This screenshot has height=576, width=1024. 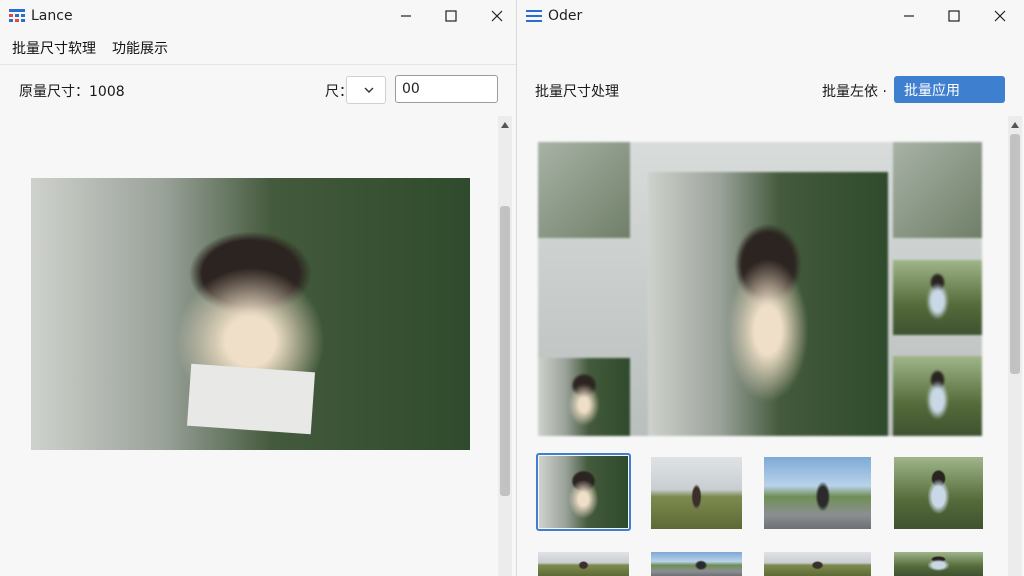 What do you see at coordinates (577, 92) in the screenshot?
I see `section-title: 批量尺寸处理` at bounding box center [577, 92].